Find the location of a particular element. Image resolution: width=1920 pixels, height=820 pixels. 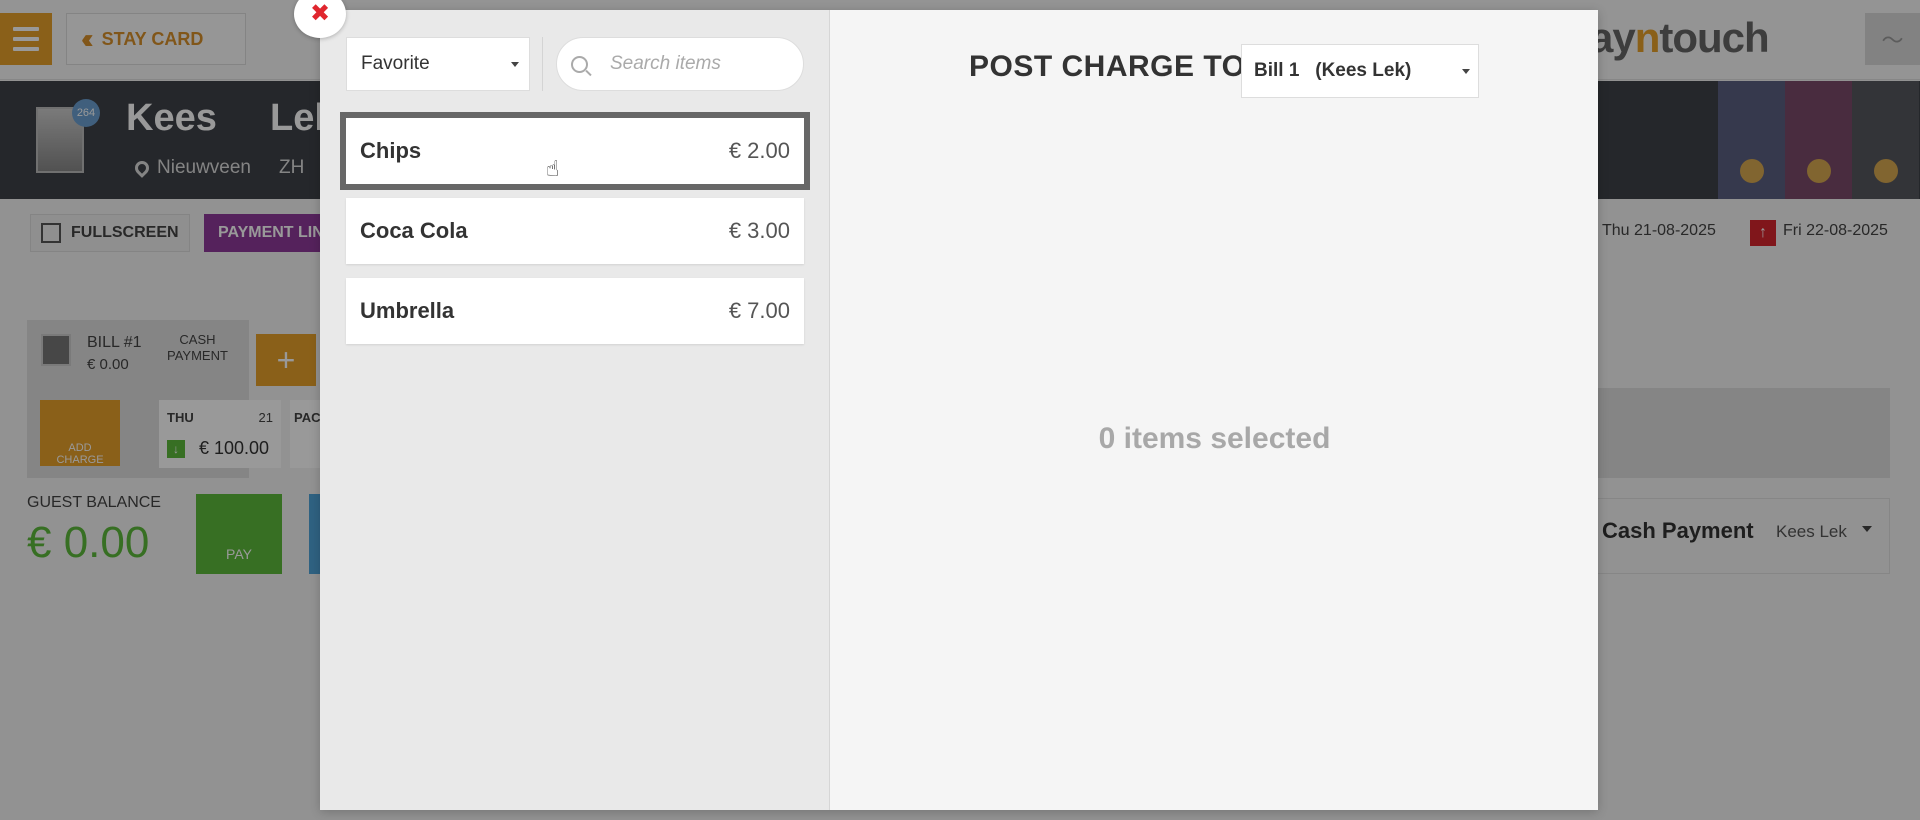

search-icon is located at coordinates (579, 64).